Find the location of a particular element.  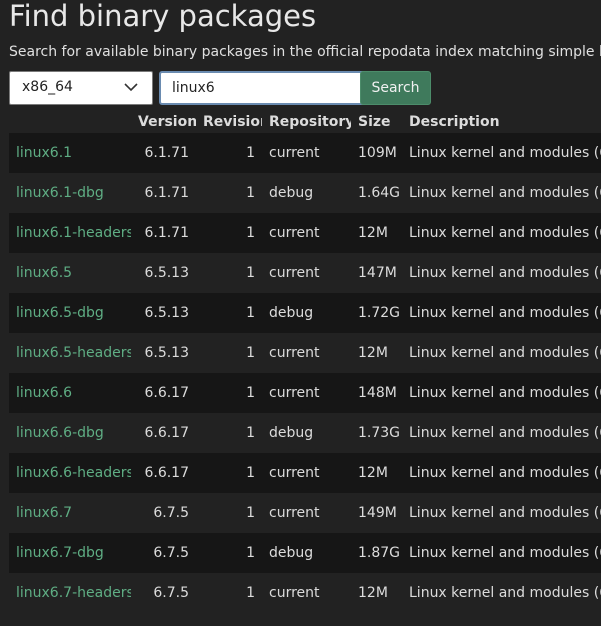

package-size: 1.64G is located at coordinates (376, 193).